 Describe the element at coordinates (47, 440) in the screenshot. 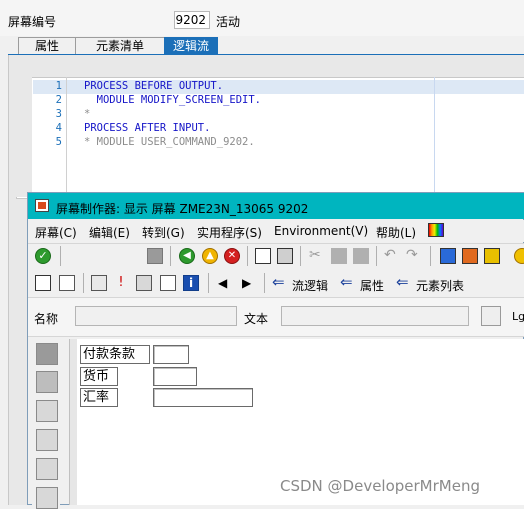

I see `checkbox-tool-icon` at that location.